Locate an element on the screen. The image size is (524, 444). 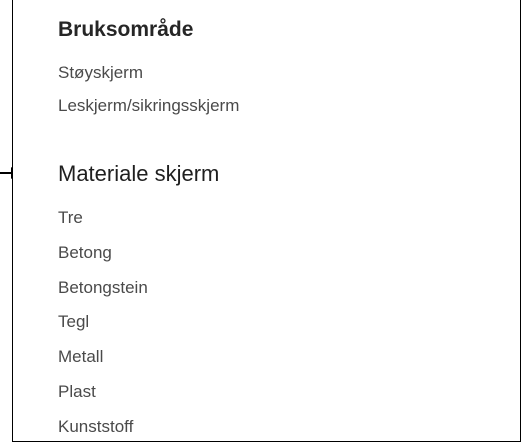
filter-option-tegl: Tegl is located at coordinates (73, 322).